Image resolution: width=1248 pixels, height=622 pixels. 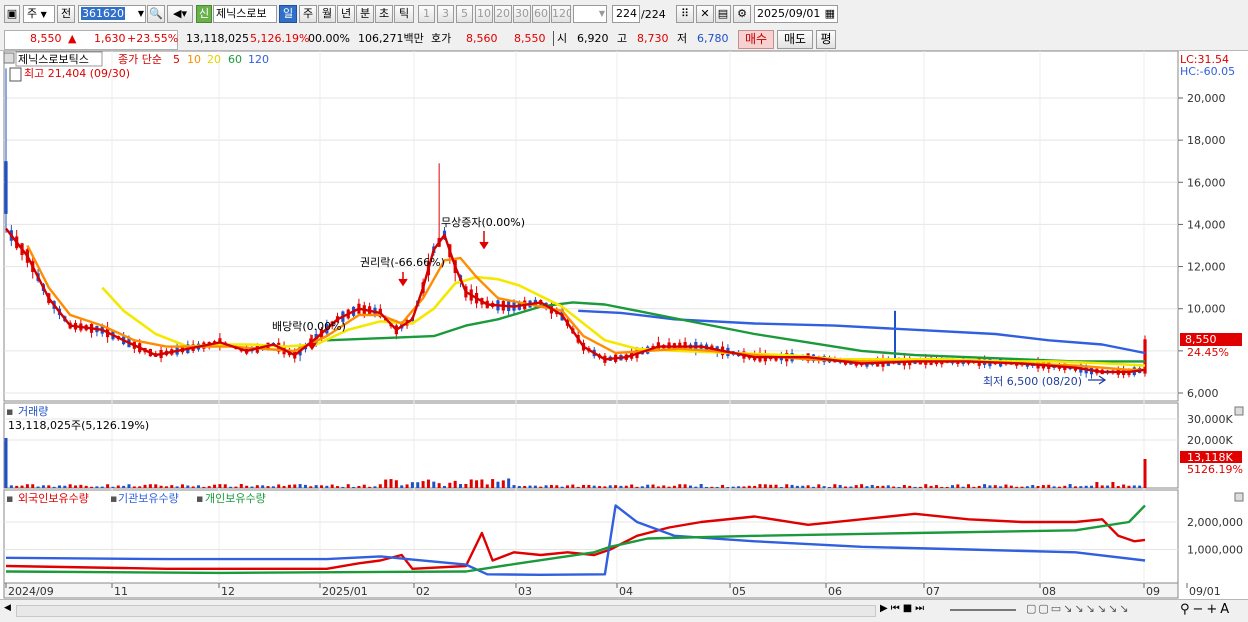 What do you see at coordinates (9, 610) in the screenshot?
I see `scroll-left-icon: ◀` at bounding box center [9, 610].